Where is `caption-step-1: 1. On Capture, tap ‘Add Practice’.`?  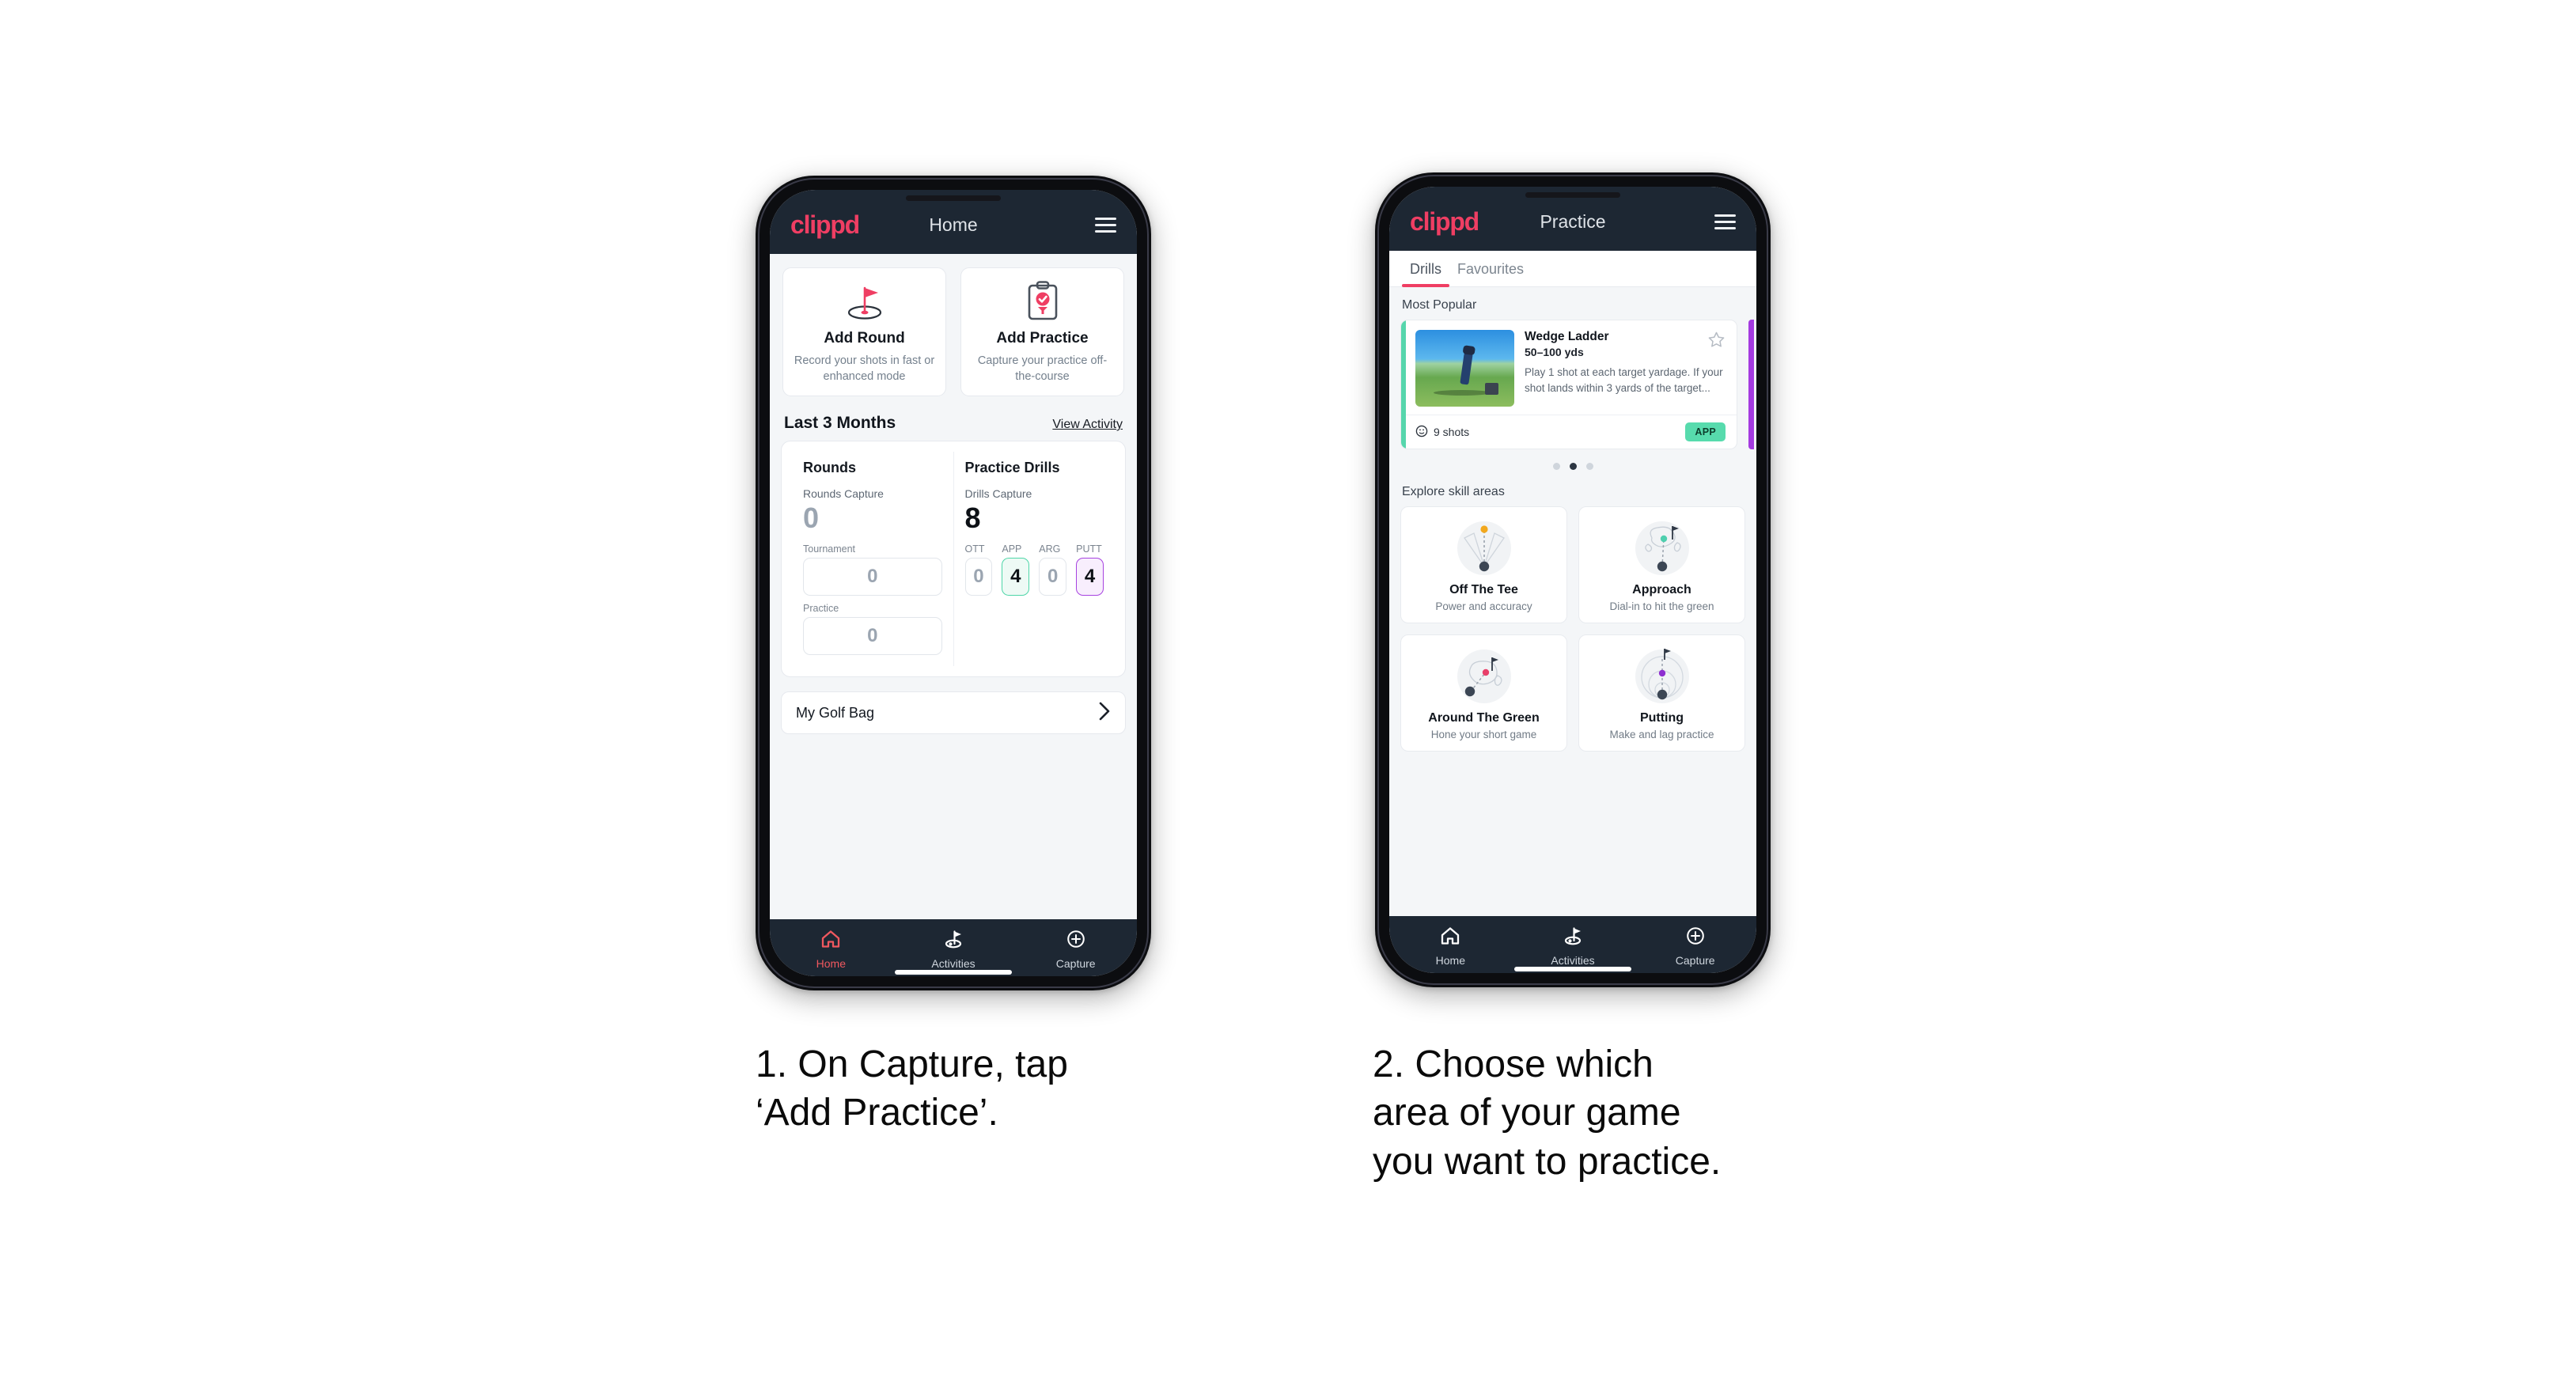 caption-step-1: 1. On Capture, tap ‘Add Practice’. is located at coordinates (912, 1089).